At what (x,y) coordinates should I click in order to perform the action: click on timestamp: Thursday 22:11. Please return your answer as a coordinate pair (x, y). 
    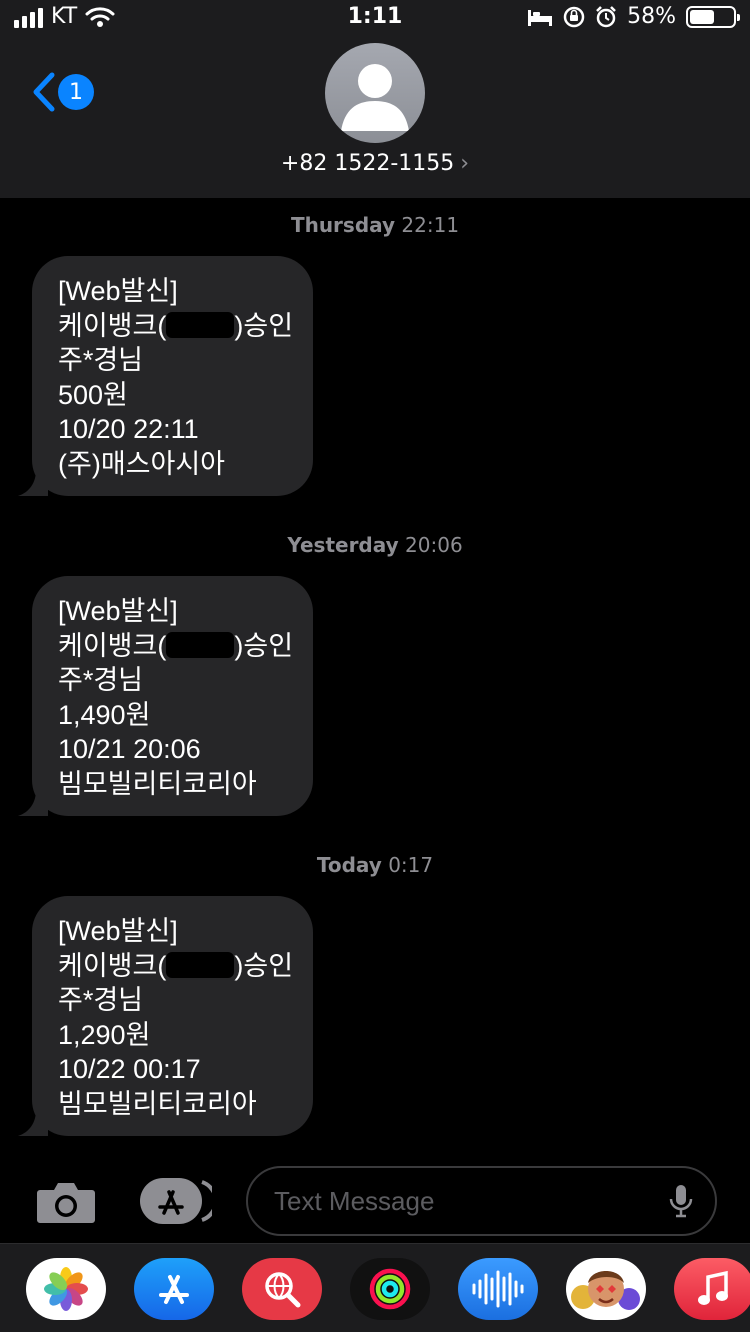
    Looking at the image, I should click on (375, 225).